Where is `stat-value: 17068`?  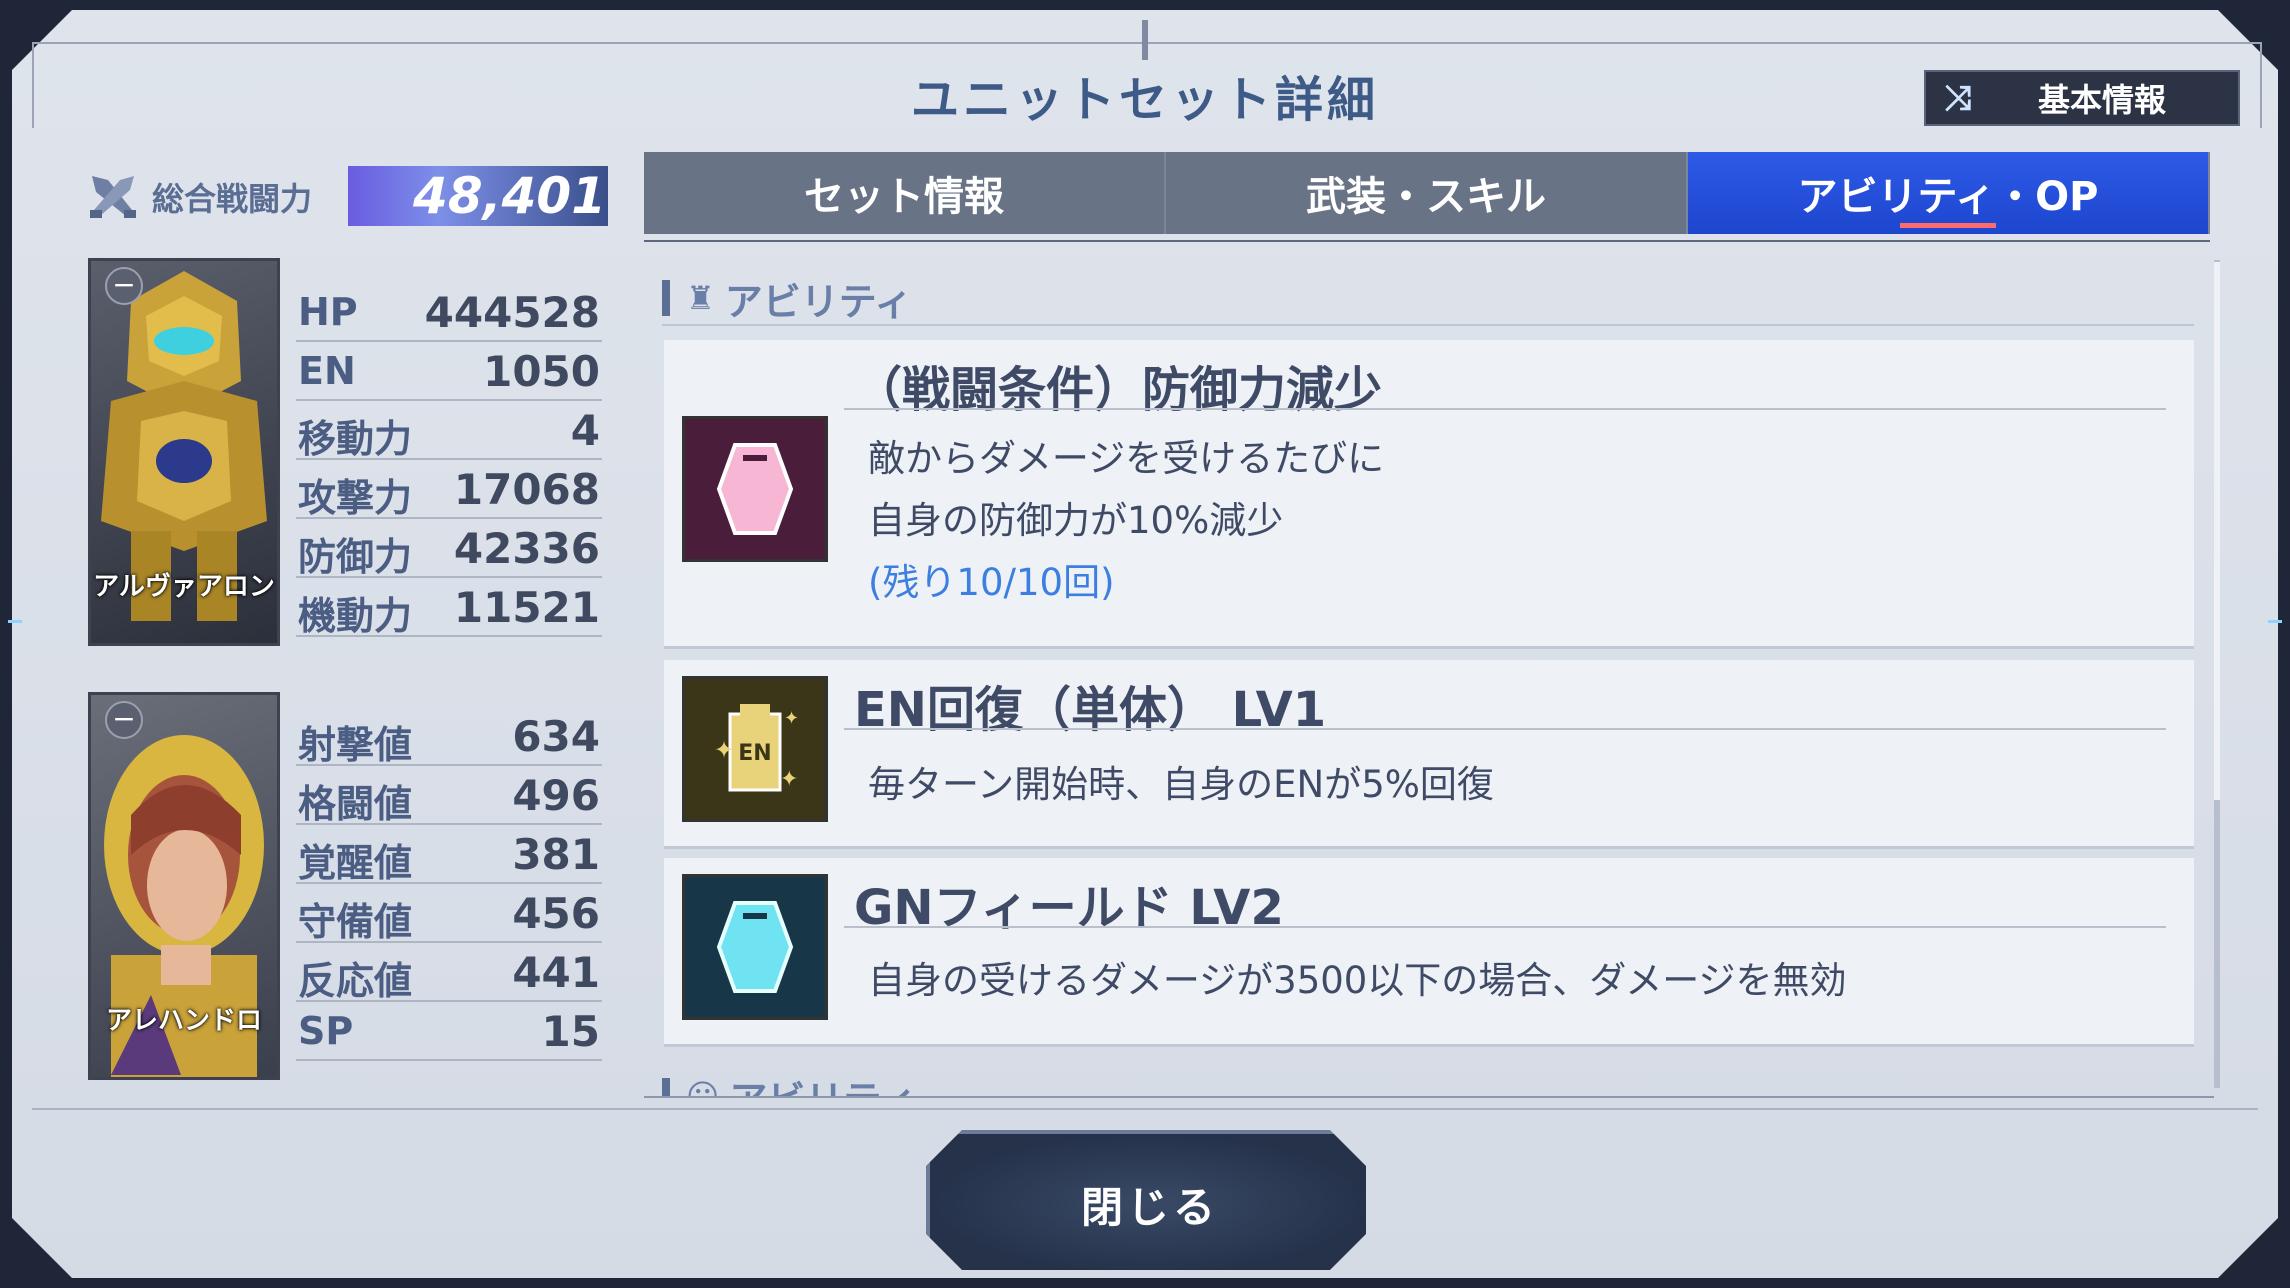 stat-value: 17068 is located at coordinates (526, 489).